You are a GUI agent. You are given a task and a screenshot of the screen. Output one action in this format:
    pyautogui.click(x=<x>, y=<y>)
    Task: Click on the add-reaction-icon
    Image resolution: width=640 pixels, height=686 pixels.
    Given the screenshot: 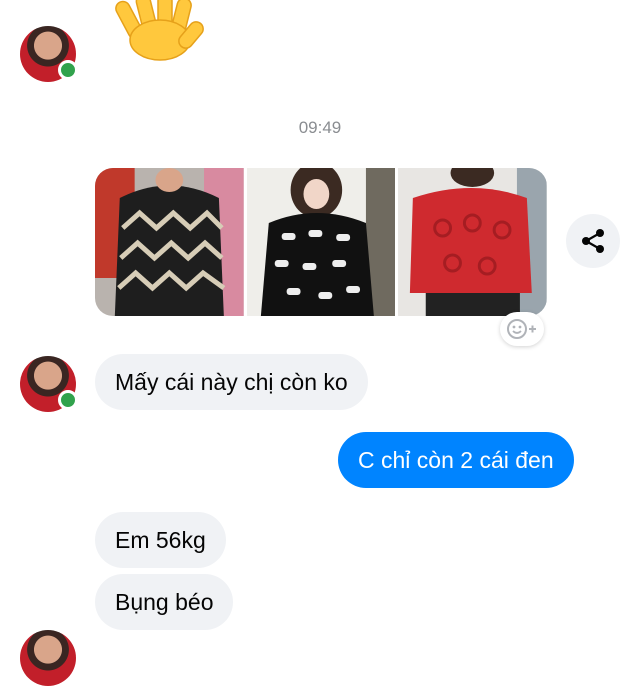 What is the action you would take?
    pyautogui.click(x=521, y=329)
    